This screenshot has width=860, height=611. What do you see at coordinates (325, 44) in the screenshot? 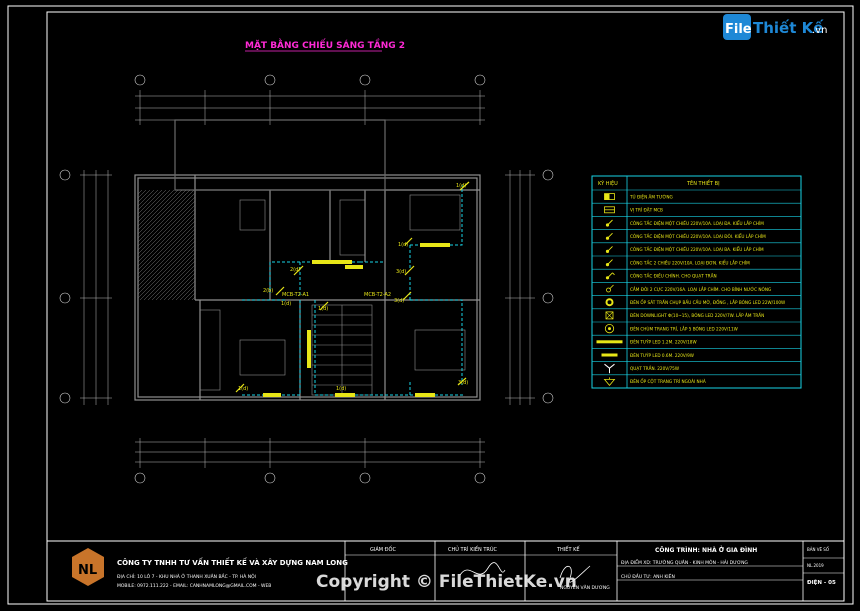
I see `drawing-title: MẶT BẰNG CHIẾU SÁNG TẦNG 2` at bounding box center [325, 44].